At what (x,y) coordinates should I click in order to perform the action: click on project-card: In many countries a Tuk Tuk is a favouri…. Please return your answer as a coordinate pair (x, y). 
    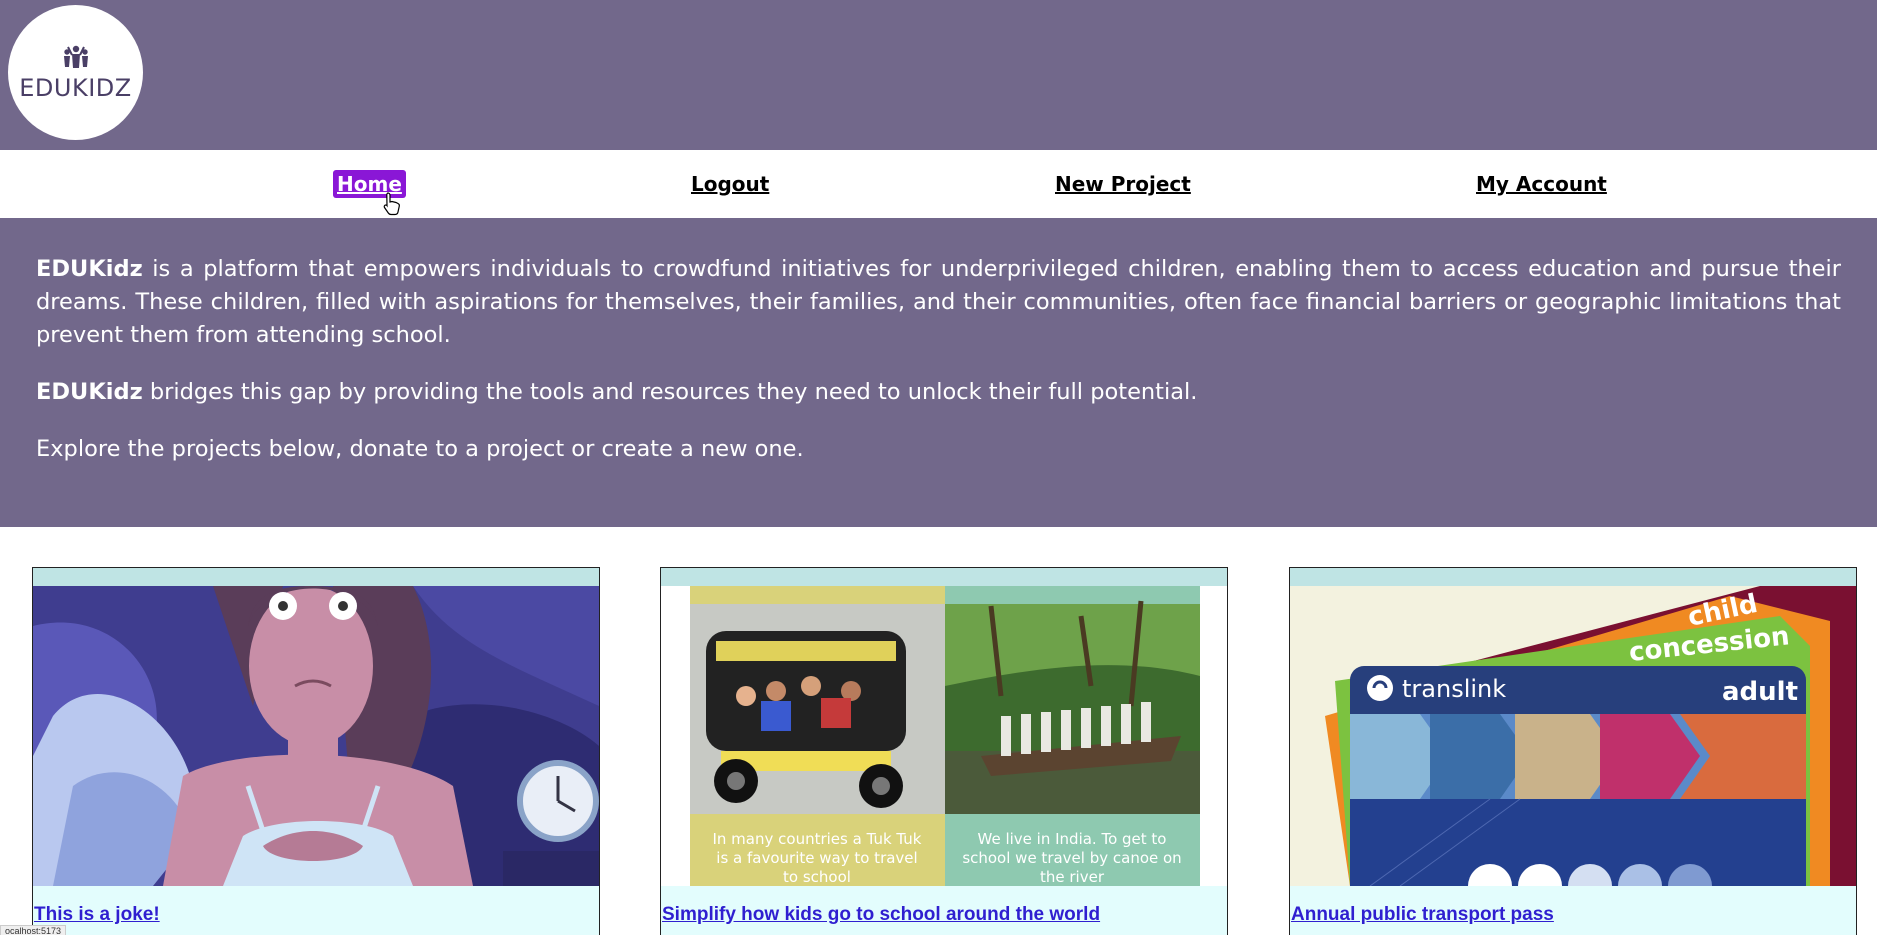
    Looking at the image, I should click on (944, 751).